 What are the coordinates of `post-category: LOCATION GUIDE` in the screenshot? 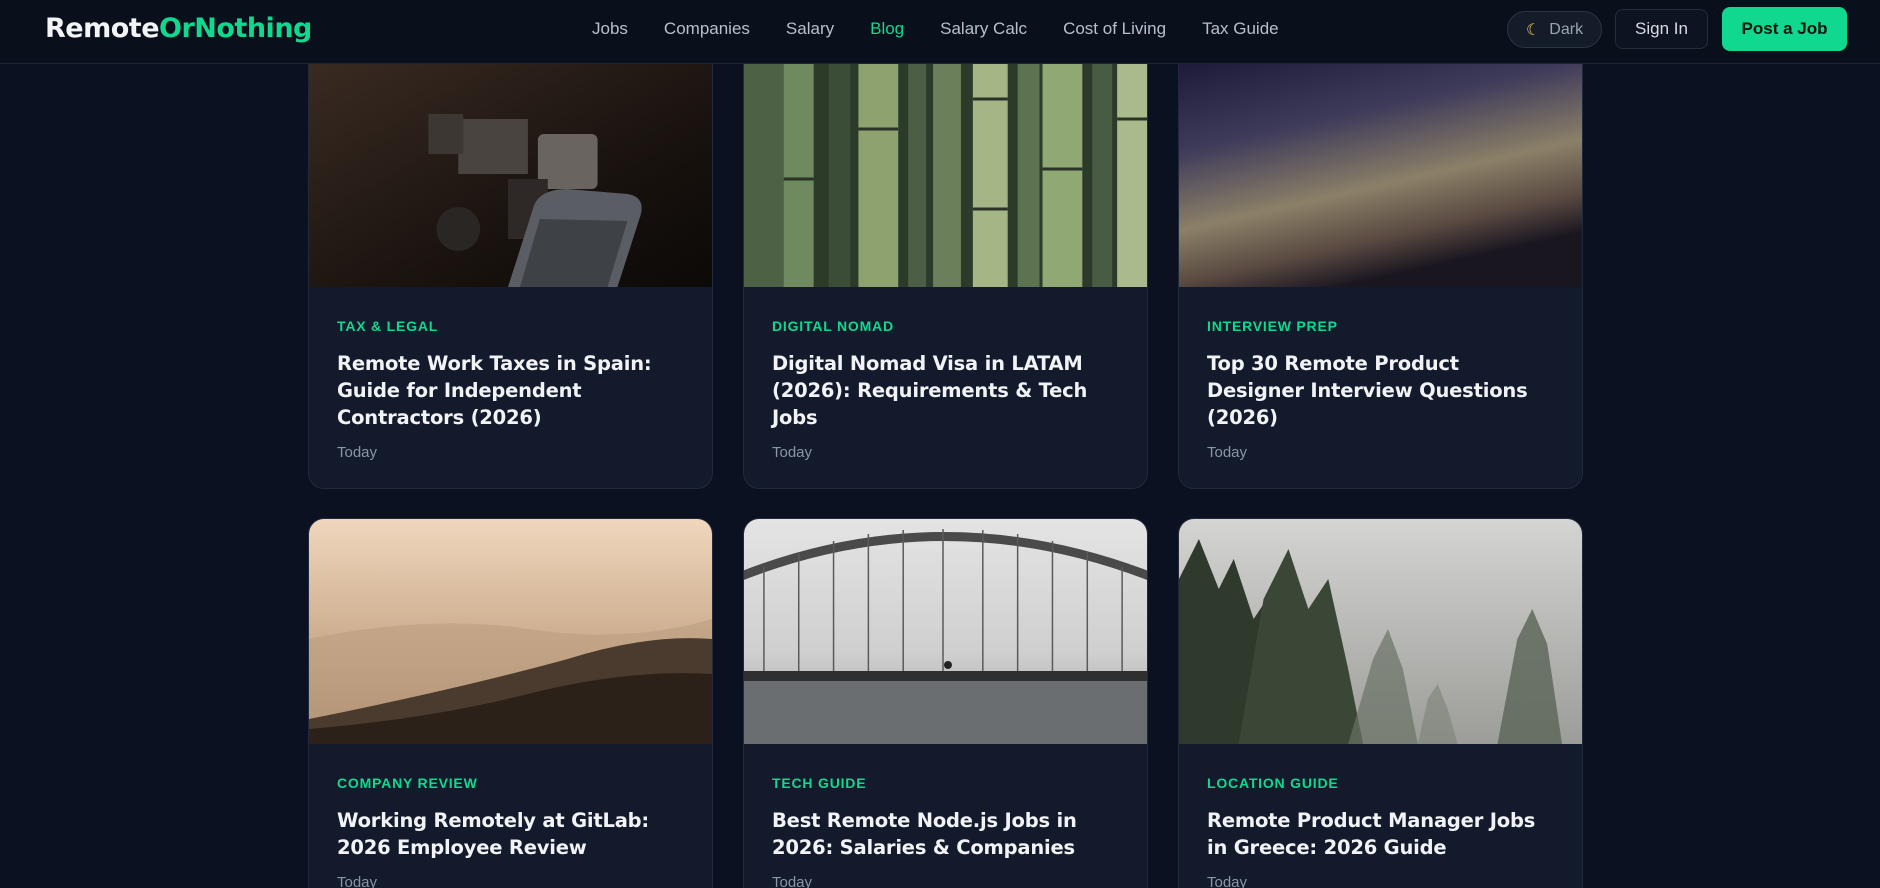 It's located at (1273, 783).